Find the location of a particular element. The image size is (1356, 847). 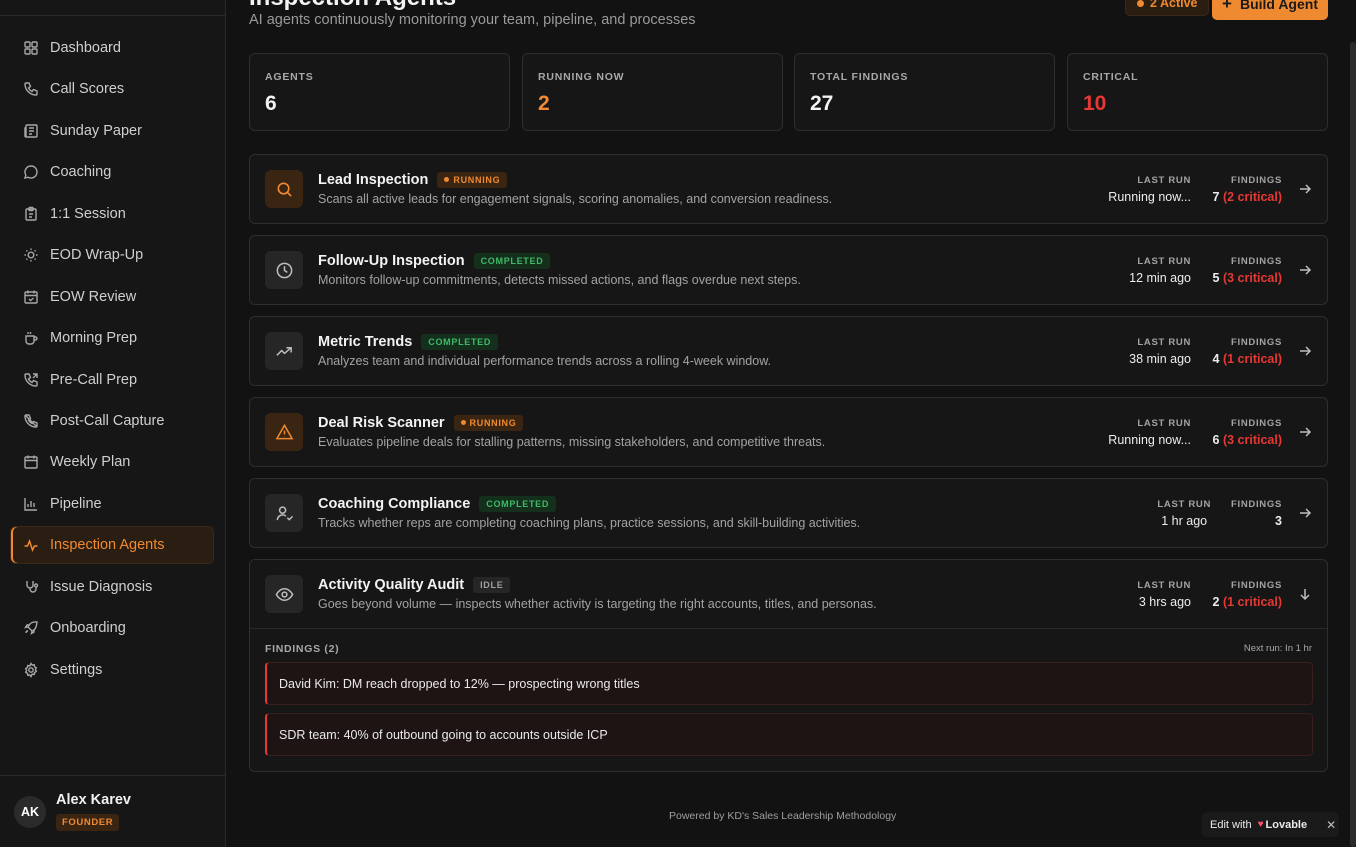

active-count-label: 2 Active is located at coordinates (1174, 5).